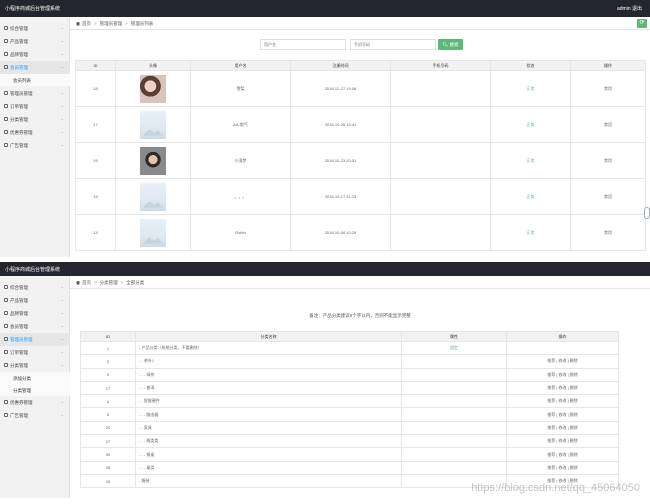 This screenshot has width=650, height=504. I want to click on sidebar-subitem: 分类管理, so click(35, 390).